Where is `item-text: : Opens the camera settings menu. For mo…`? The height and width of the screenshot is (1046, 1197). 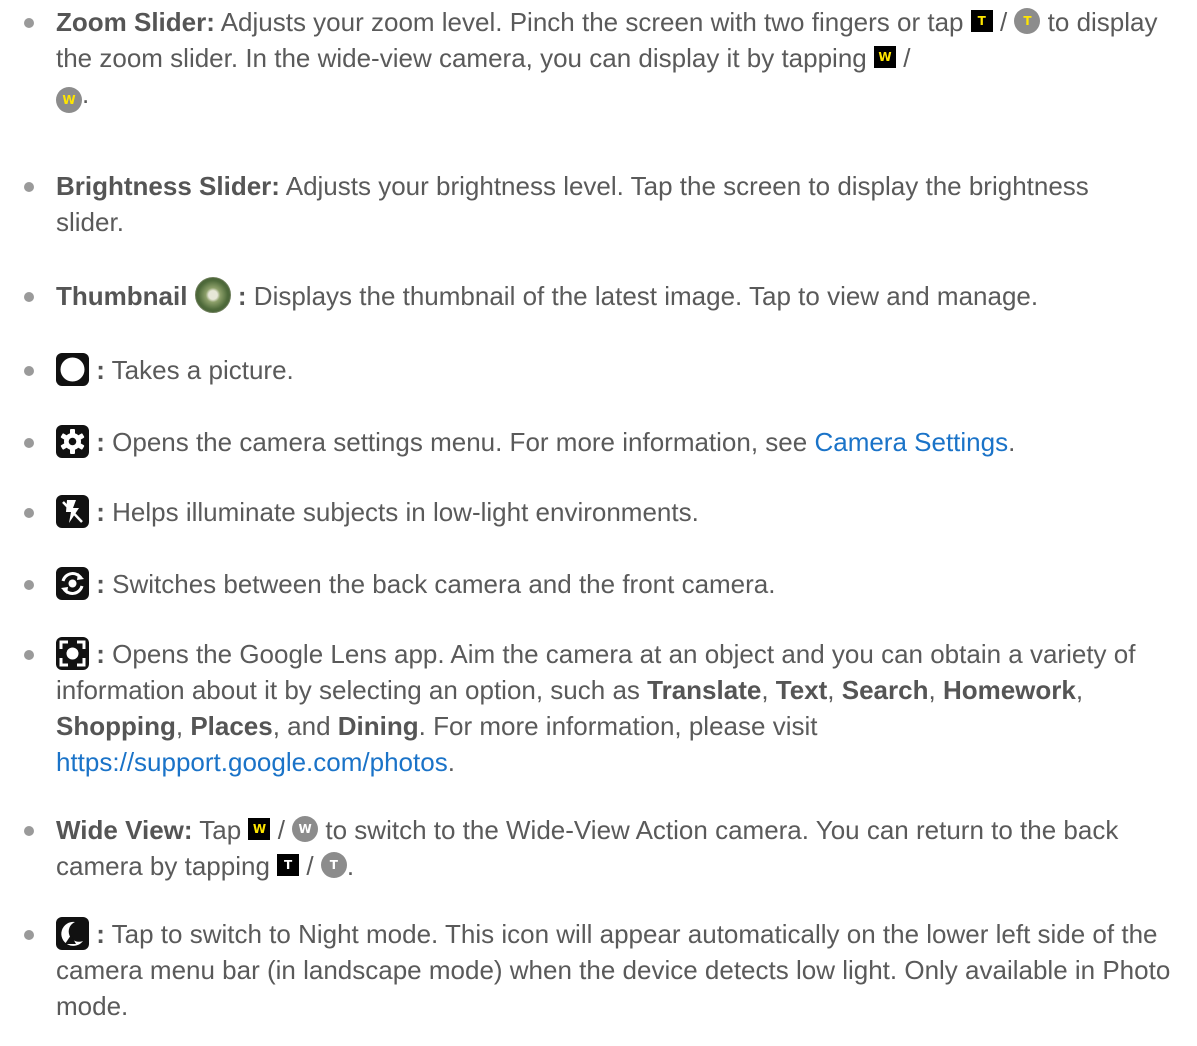 item-text: : Opens the camera settings menu. For mo… is located at coordinates (619, 442).